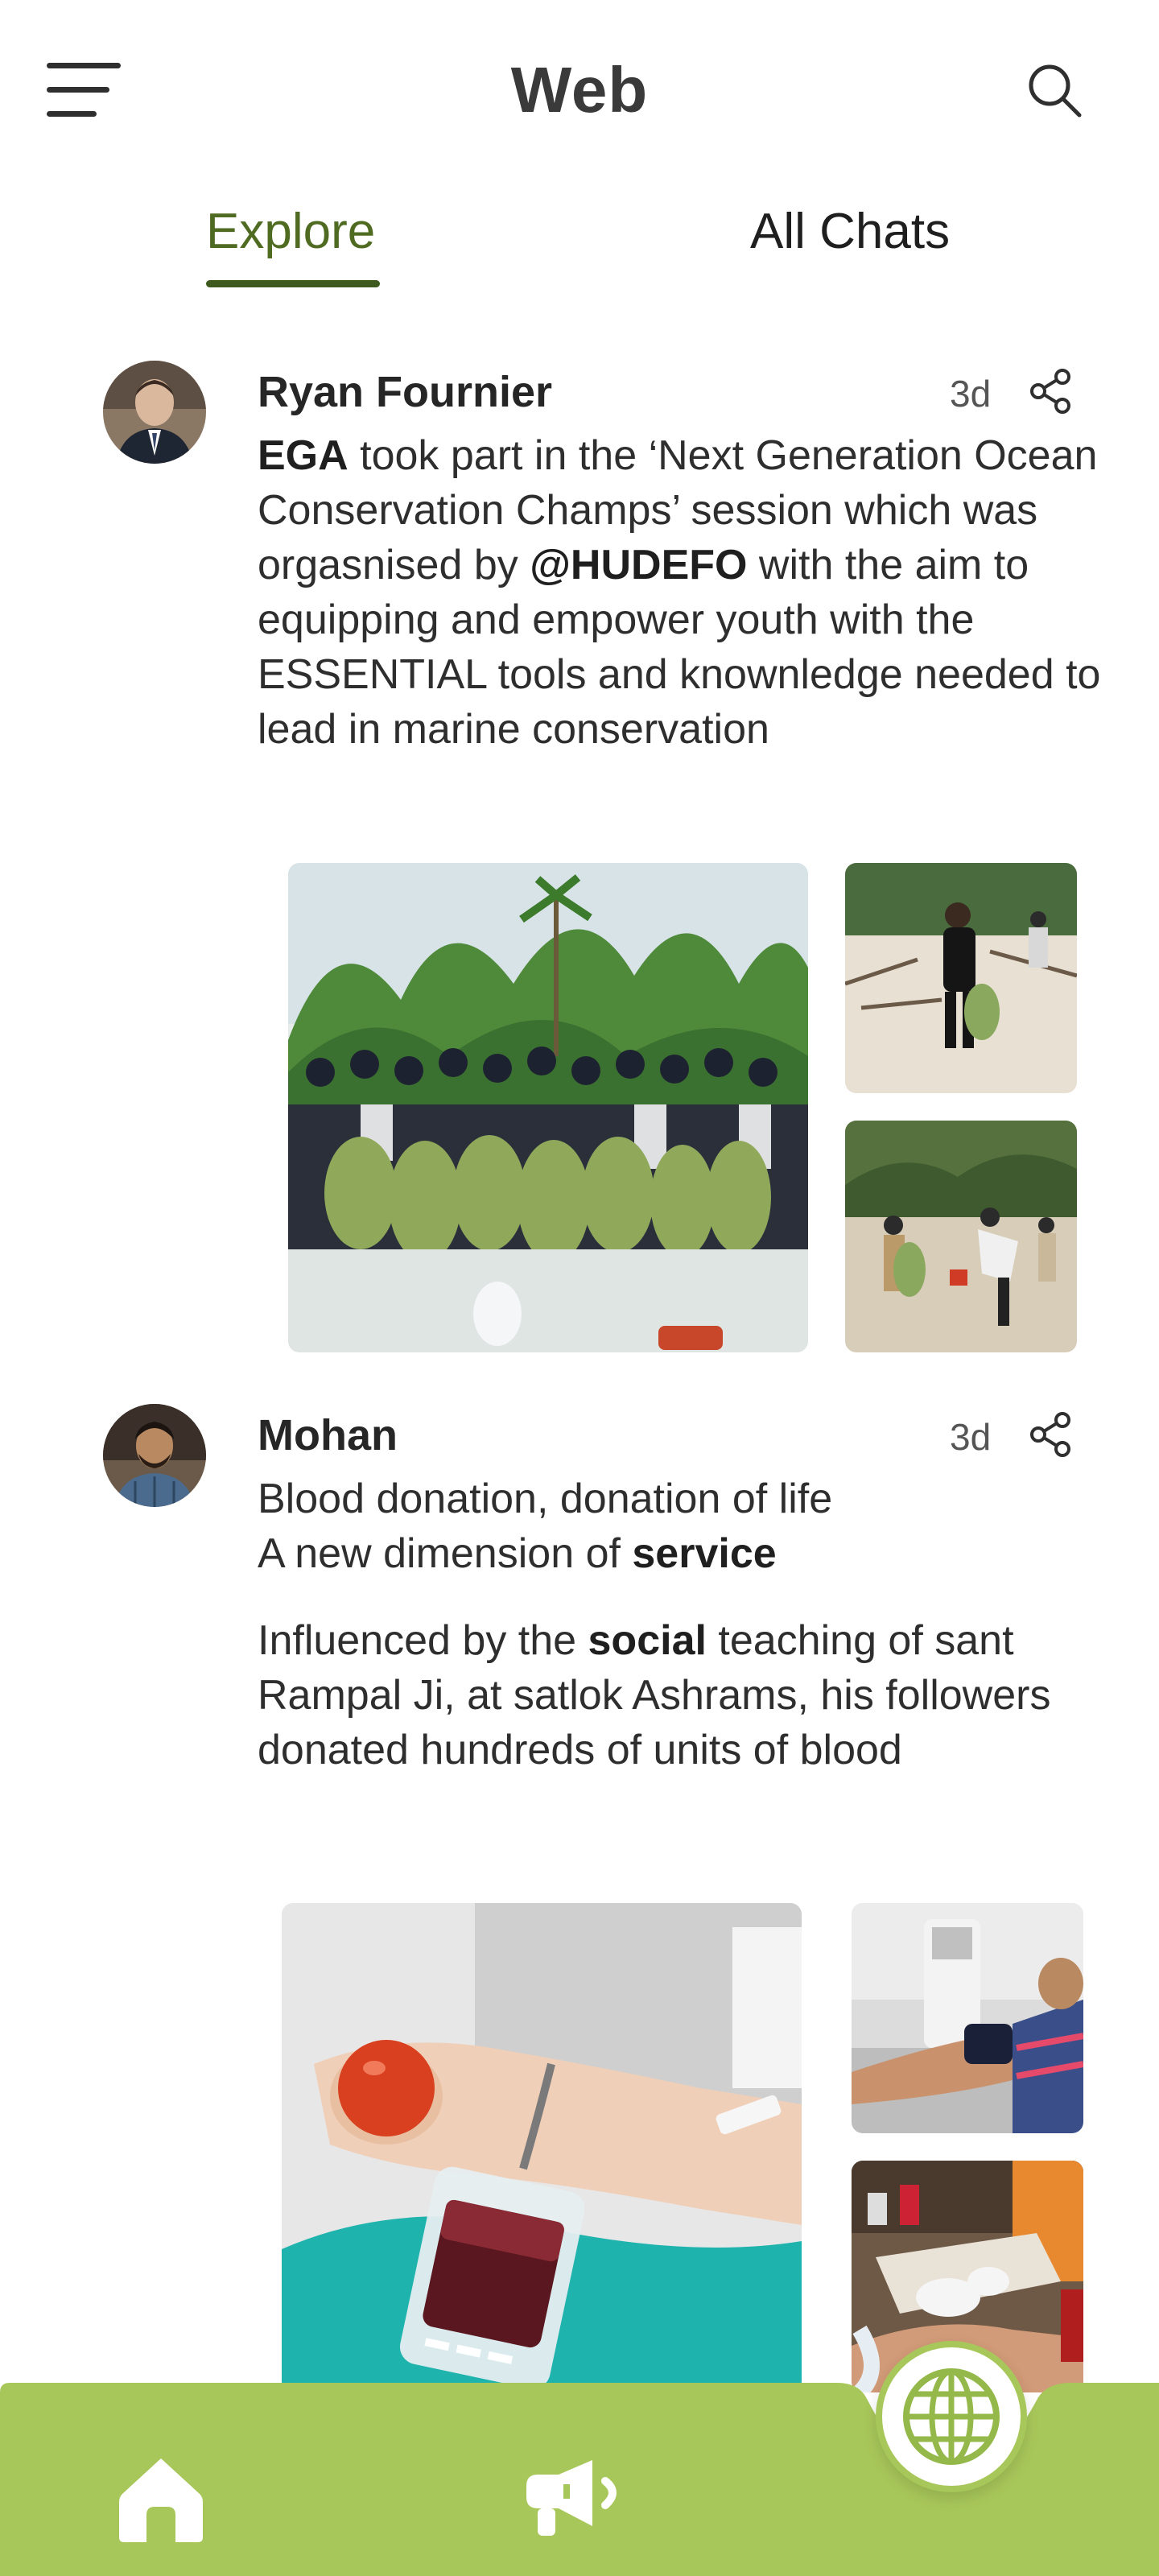 The height and width of the screenshot is (2576, 1159). I want to click on beach-cleanup-group-photo, so click(548, 1107).